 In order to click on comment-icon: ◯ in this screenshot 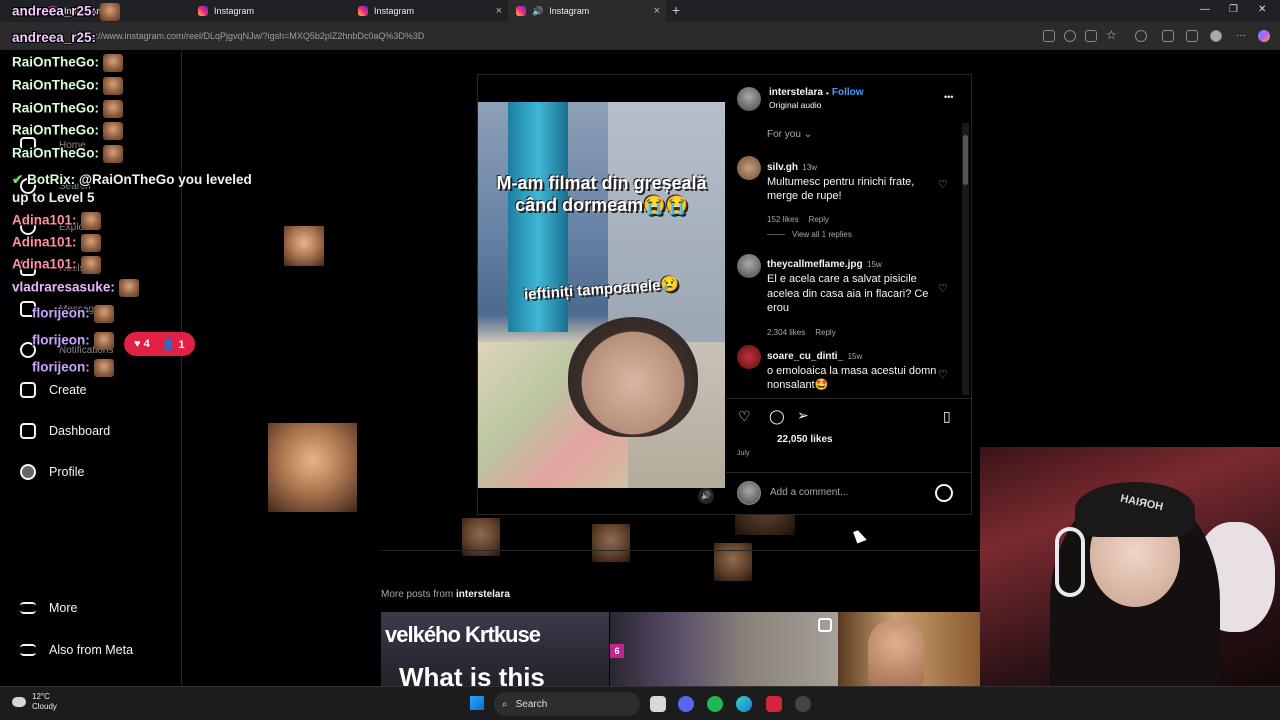, I will do `click(777, 416)`.